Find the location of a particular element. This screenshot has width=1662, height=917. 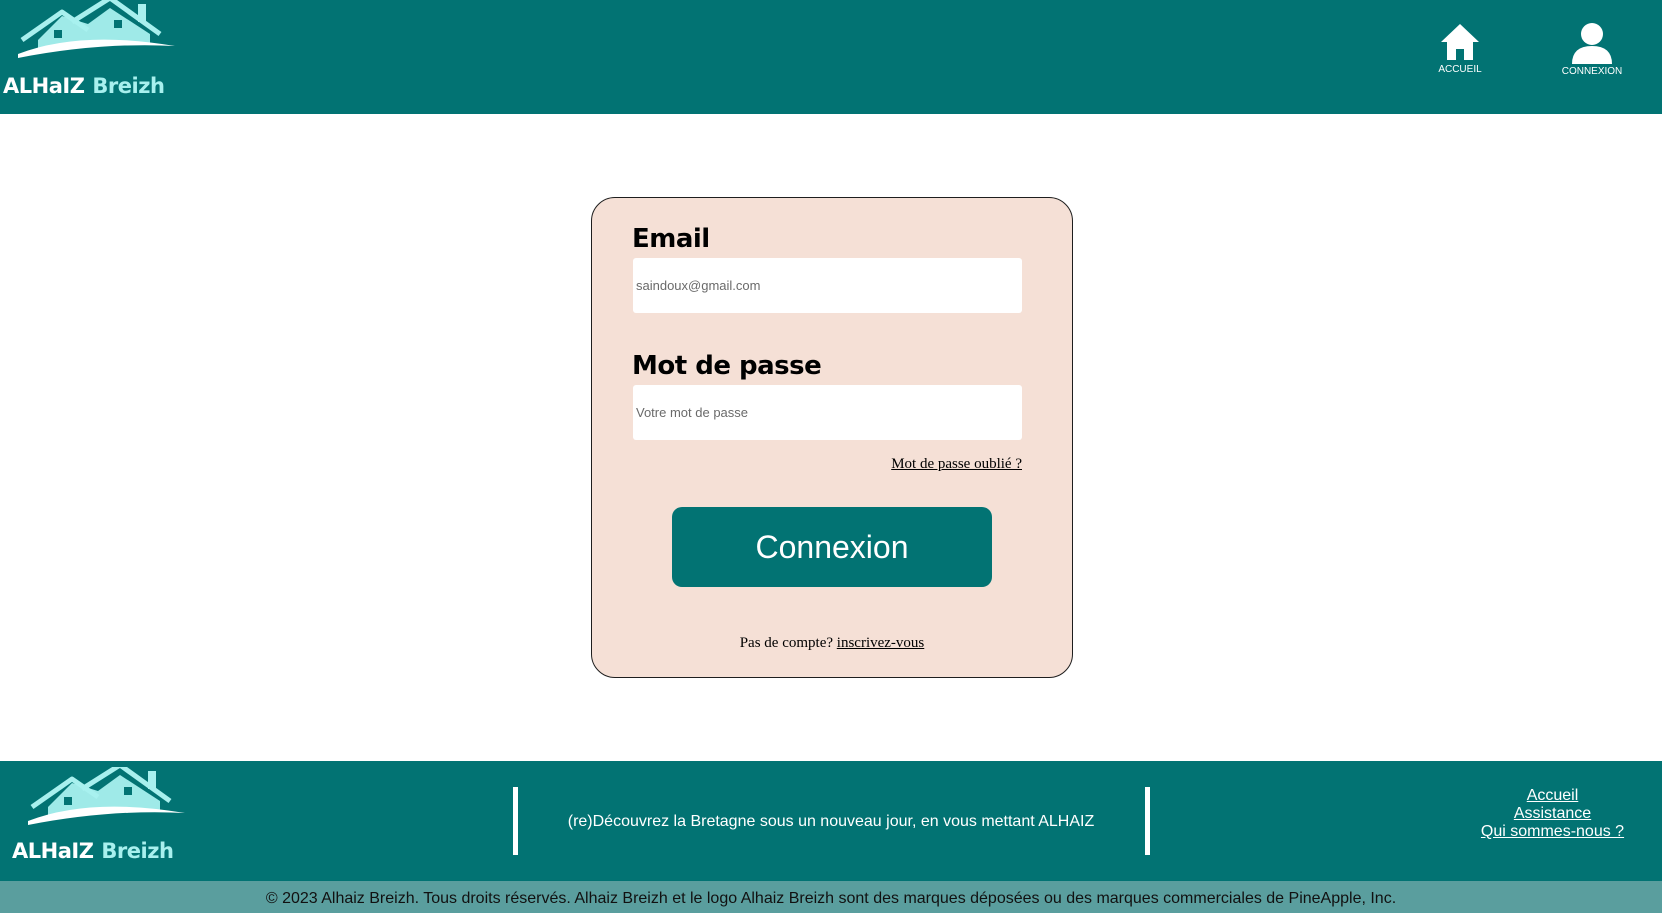

signup-link: inscrivez-vous is located at coordinates (880, 643).